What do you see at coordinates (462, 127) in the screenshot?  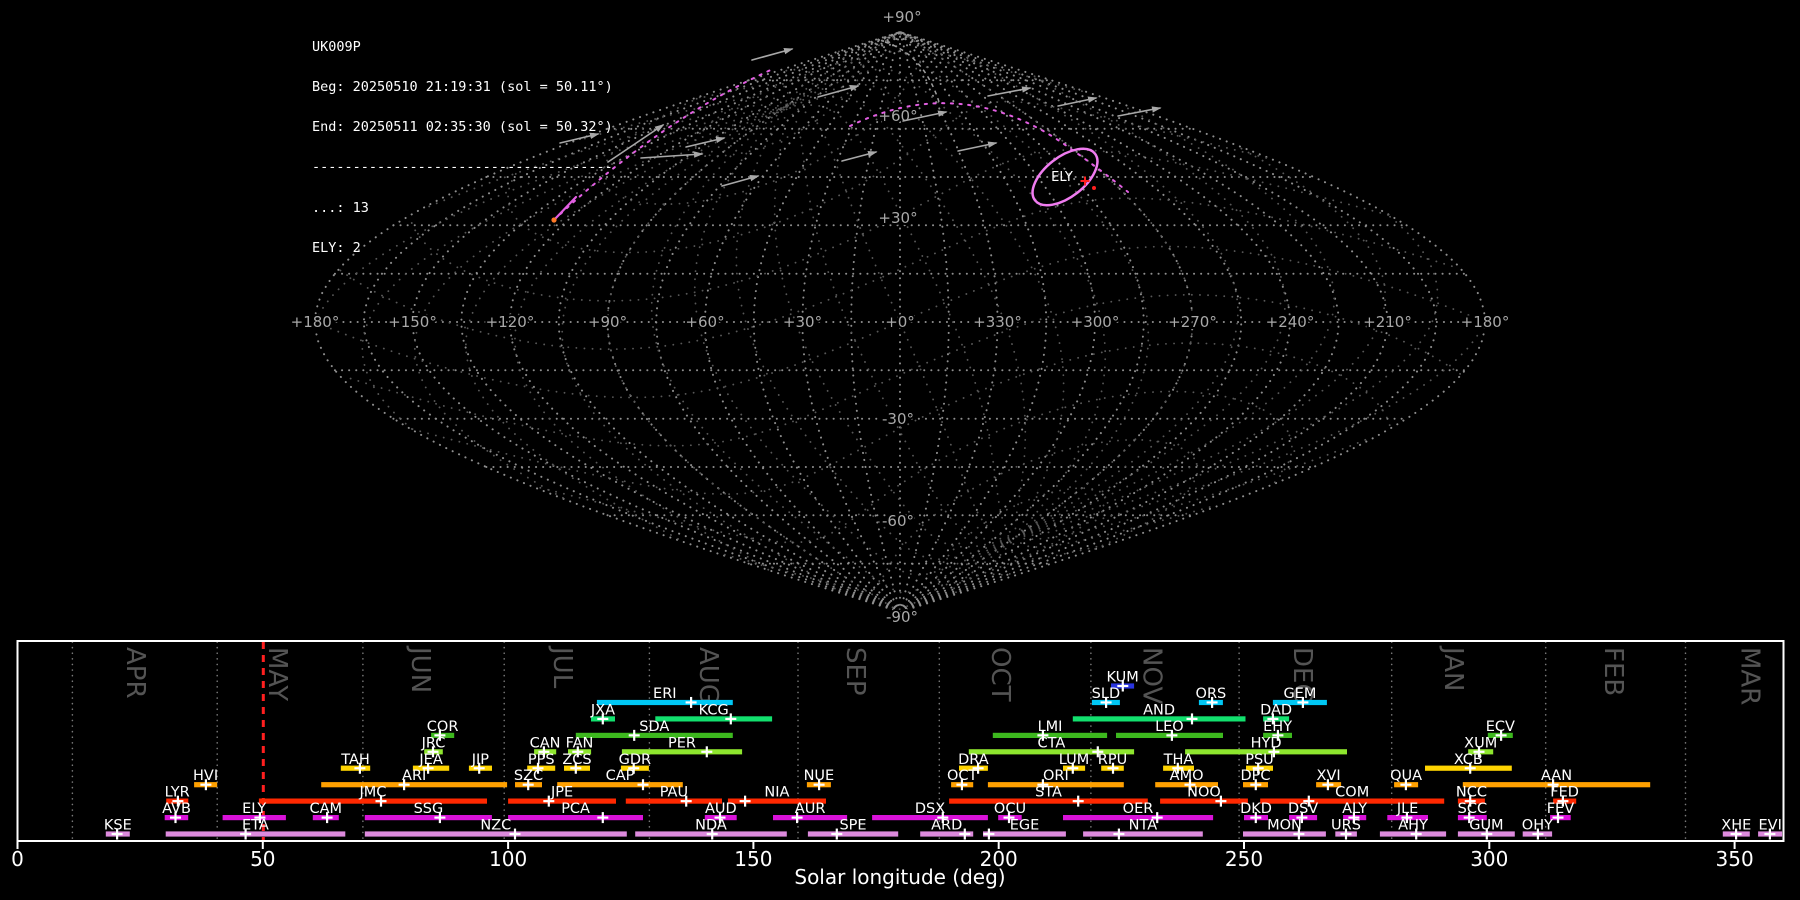 I see `obs-end: End: 20250511 02:35:30 (sol = 50.32°)` at bounding box center [462, 127].